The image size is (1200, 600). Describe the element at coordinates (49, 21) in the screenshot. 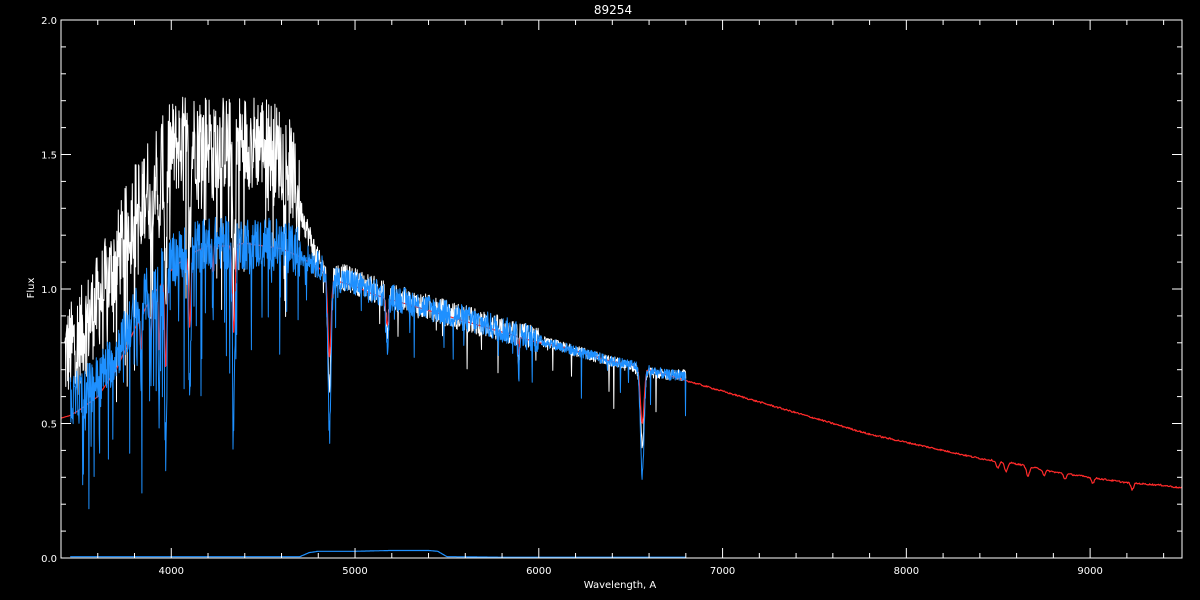

I see `y-tick-label: 2.0` at that location.